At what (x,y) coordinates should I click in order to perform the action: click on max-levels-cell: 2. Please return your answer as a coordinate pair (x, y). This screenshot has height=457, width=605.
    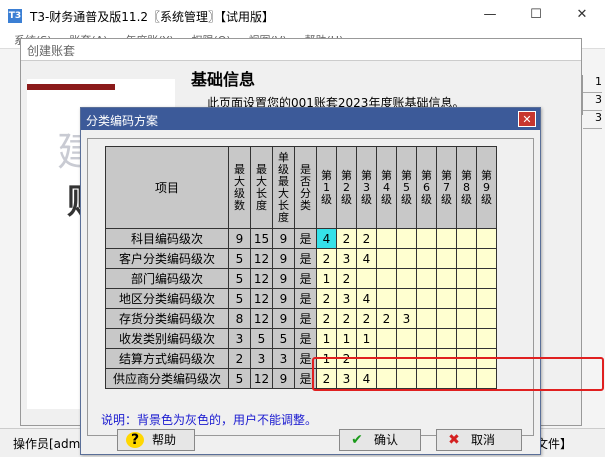
    Looking at the image, I should click on (239, 358).